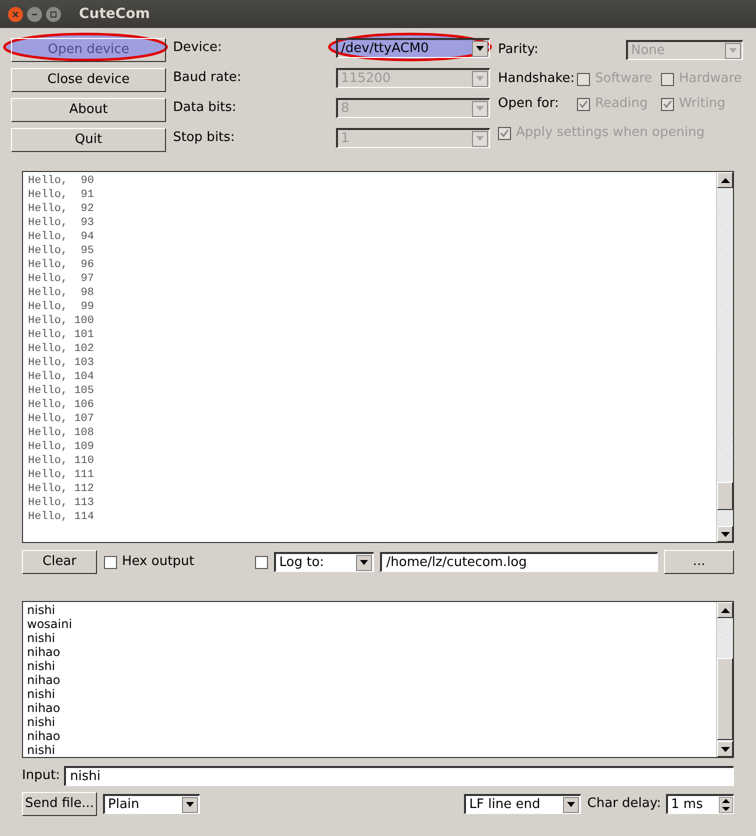 This screenshot has height=836, width=756. Describe the element at coordinates (710, 79) in the screenshot. I see `checkbox-label: Hardware` at that location.